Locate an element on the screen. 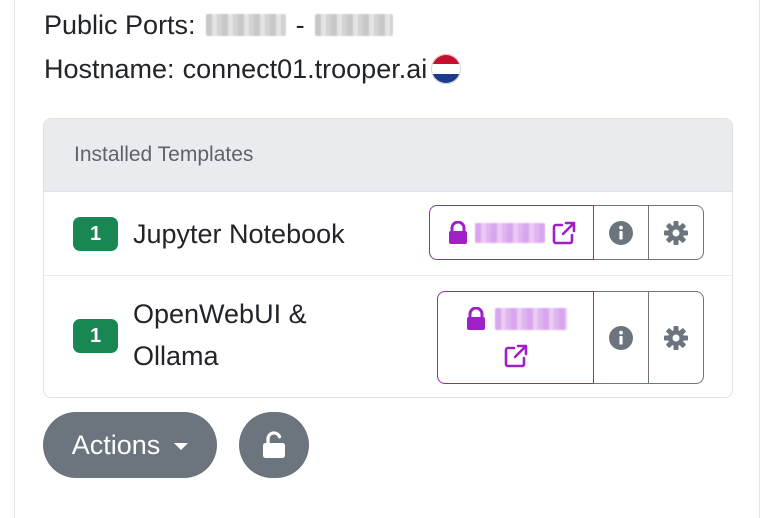 This screenshot has width=772, height=518. template-name: Jupyter Notebook is located at coordinates (239, 234).